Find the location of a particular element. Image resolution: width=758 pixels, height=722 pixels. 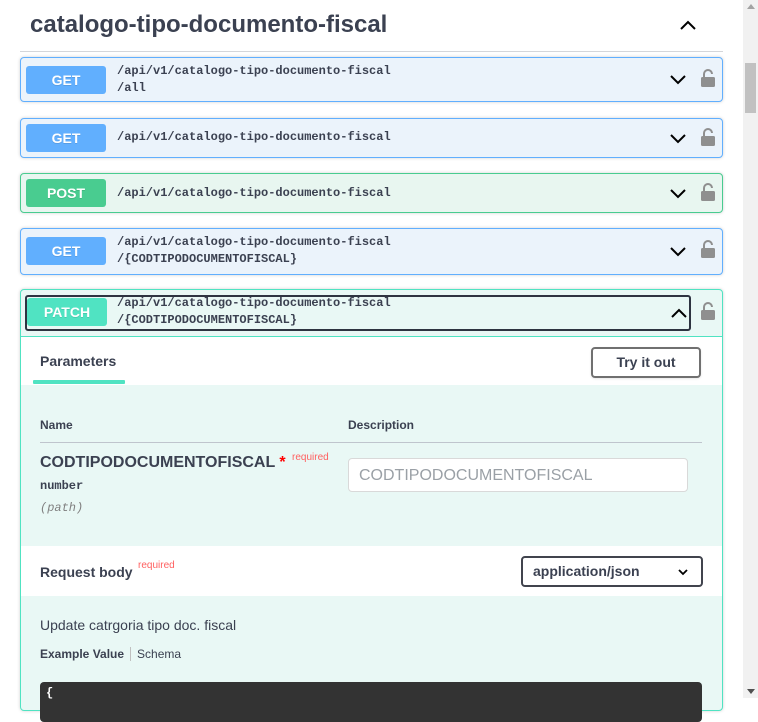

scroll-up-arrow-icon is located at coordinates (751, 6).